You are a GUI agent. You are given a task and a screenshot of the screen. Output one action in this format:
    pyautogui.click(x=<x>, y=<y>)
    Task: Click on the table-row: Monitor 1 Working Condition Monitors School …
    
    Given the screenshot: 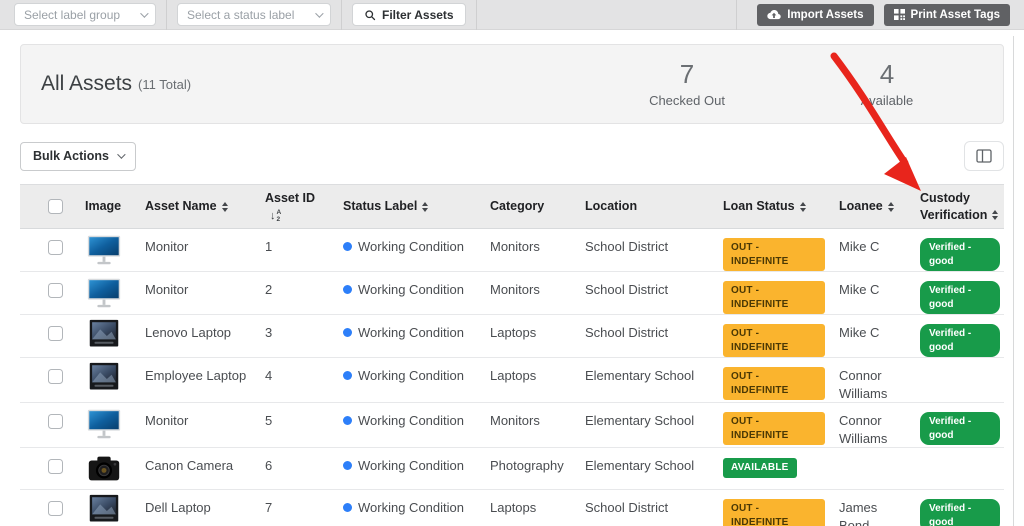 What is the action you would take?
    pyautogui.click(x=512, y=250)
    